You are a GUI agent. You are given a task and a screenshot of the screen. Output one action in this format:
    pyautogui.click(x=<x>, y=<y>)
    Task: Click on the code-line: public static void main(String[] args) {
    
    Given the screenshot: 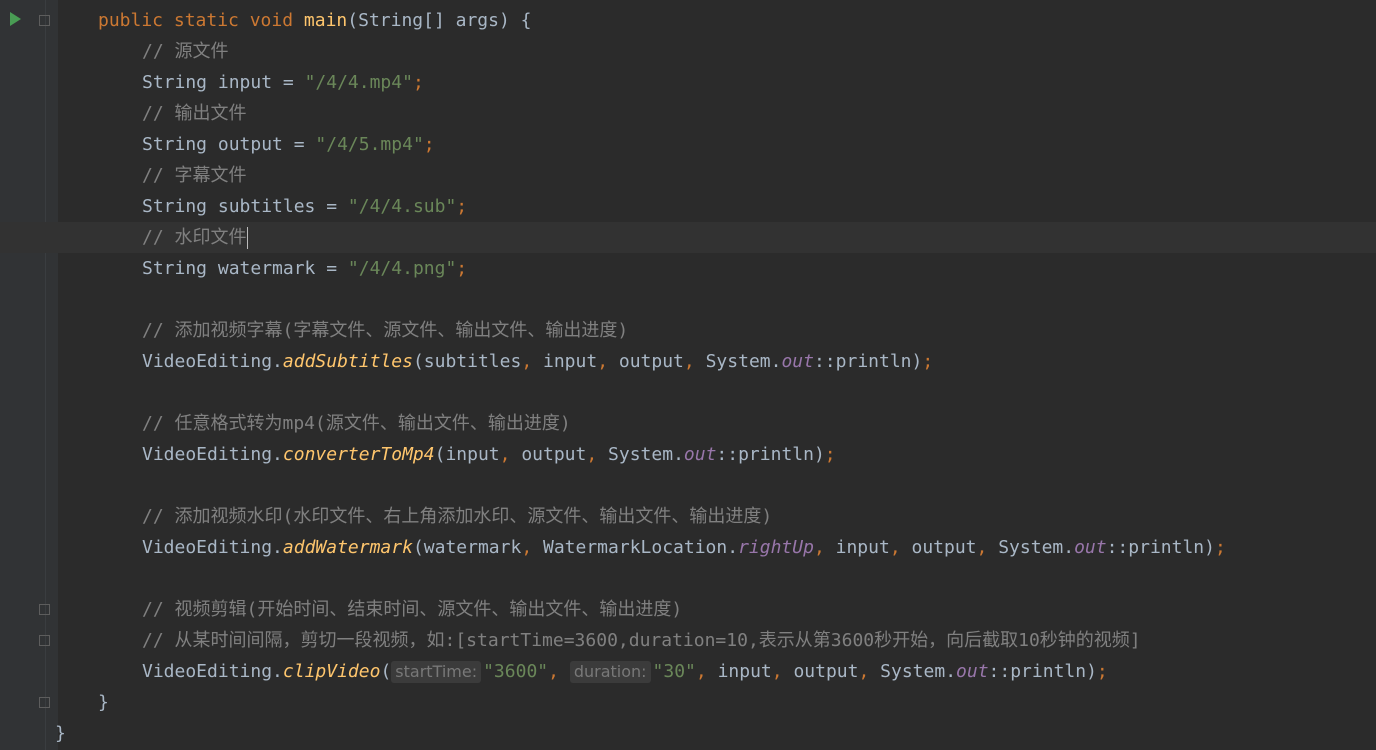 What is the action you would take?
    pyautogui.click(x=688, y=20)
    